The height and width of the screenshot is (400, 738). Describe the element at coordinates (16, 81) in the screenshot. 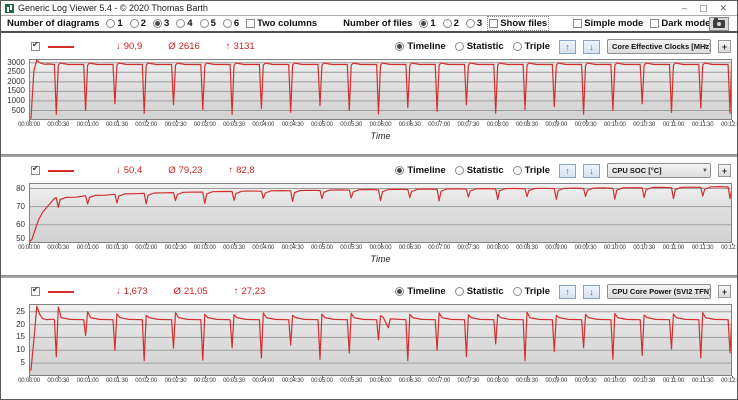

I see `y-axis-tick-label: 2000` at that location.